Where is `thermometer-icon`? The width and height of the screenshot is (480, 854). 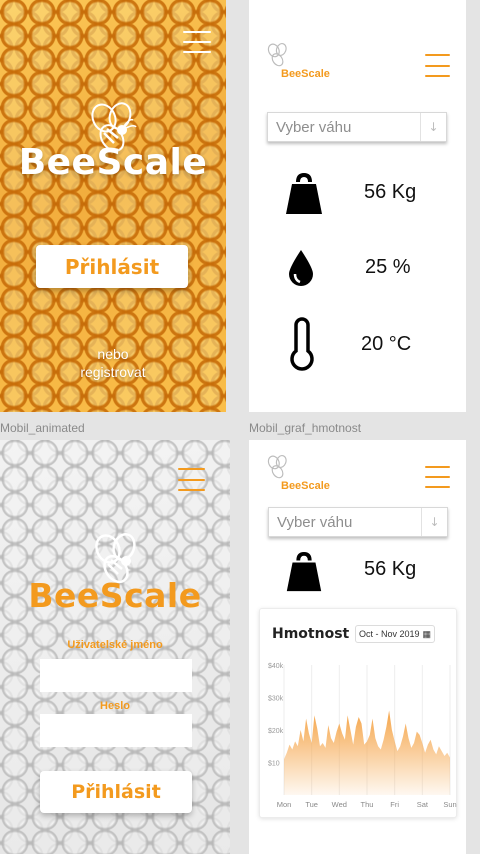 thermometer-icon is located at coordinates (302, 344).